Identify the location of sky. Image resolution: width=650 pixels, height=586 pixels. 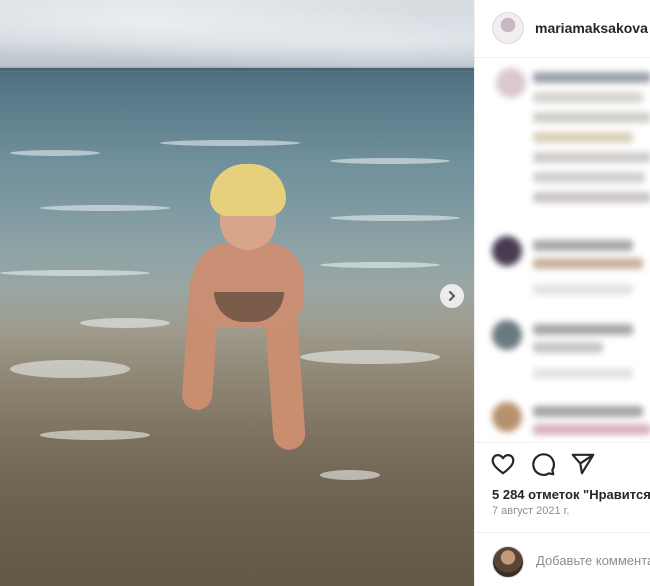
(237, 34).